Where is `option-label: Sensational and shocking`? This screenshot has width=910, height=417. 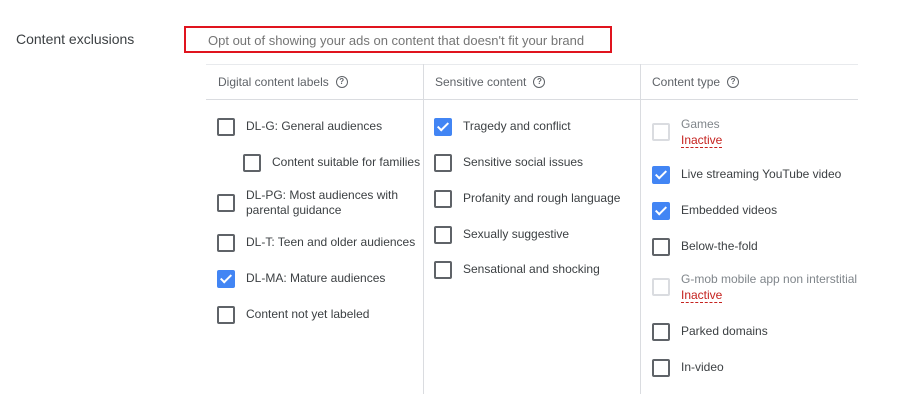 option-label: Sensational and shocking is located at coordinates (531, 269).